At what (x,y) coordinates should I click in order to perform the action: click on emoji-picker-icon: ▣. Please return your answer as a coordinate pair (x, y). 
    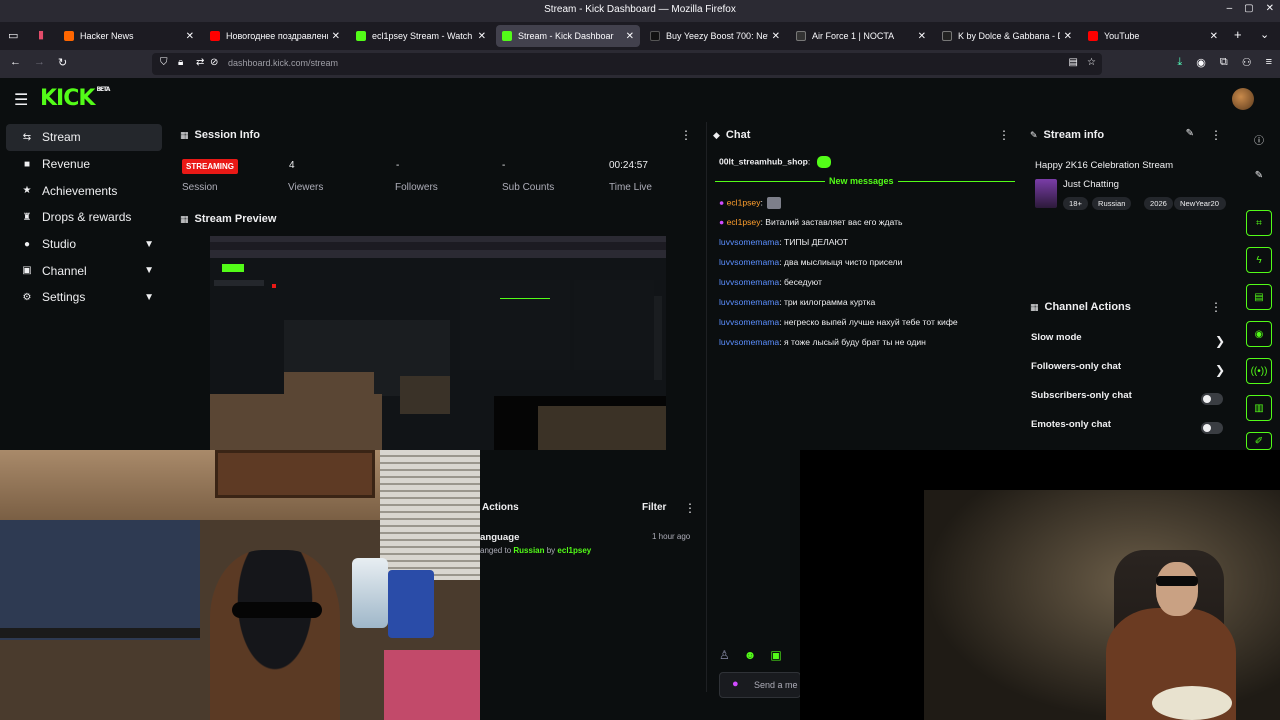
    Looking at the image, I should click on (775, 655).